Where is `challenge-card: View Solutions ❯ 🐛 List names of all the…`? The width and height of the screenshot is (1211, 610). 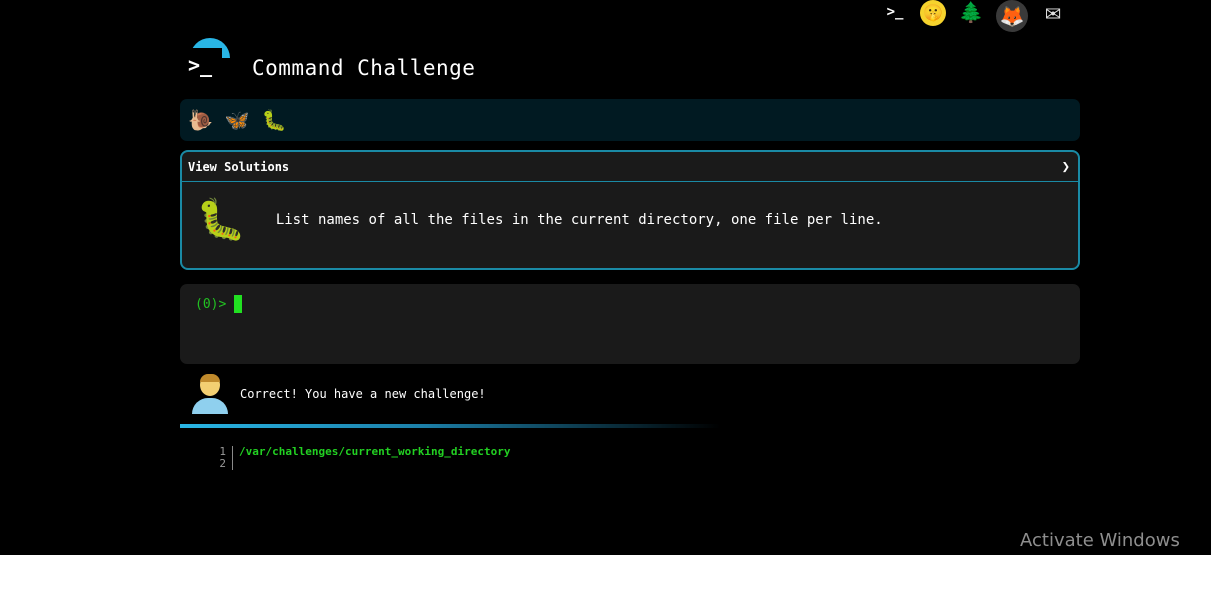
challenge-card: View Solutions ❯ 🐛 List names of all the… is located at coordinates (630, 210).